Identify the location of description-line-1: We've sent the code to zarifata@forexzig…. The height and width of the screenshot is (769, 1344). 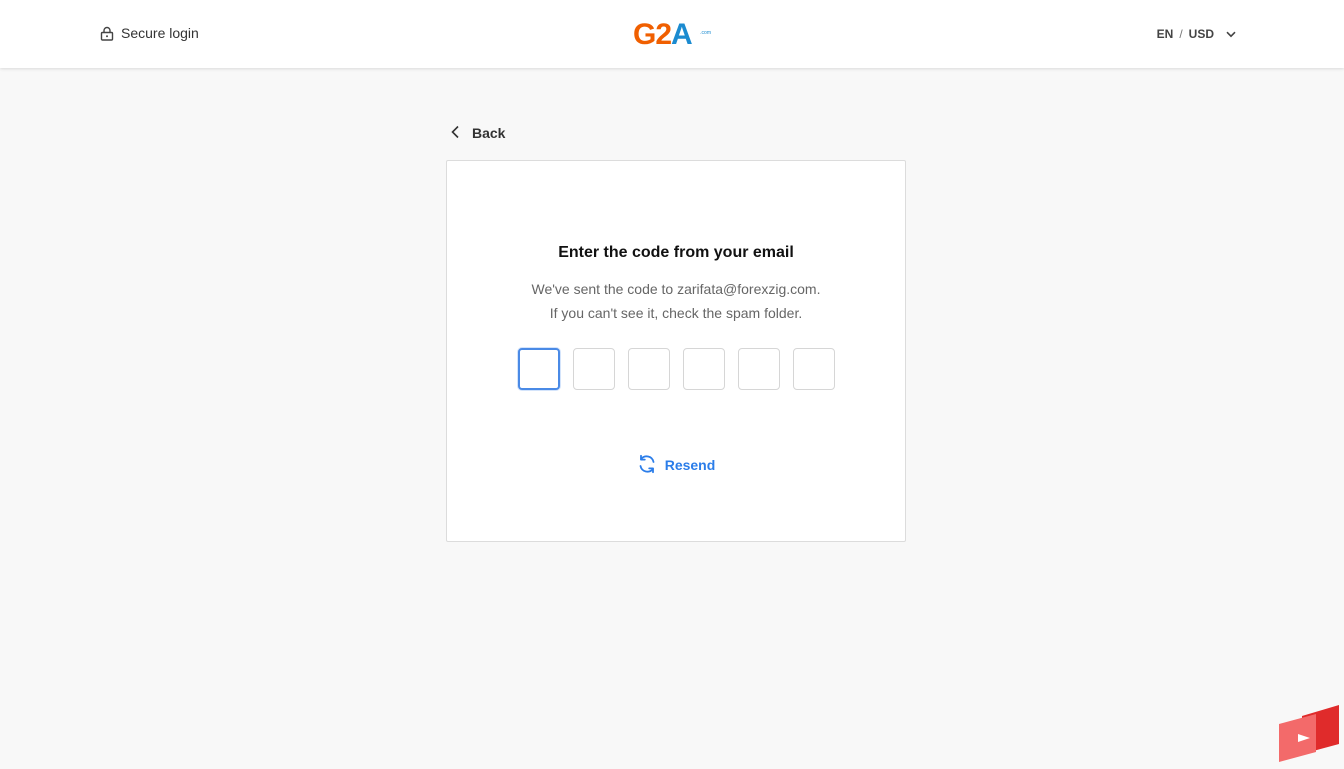
(676, 289).